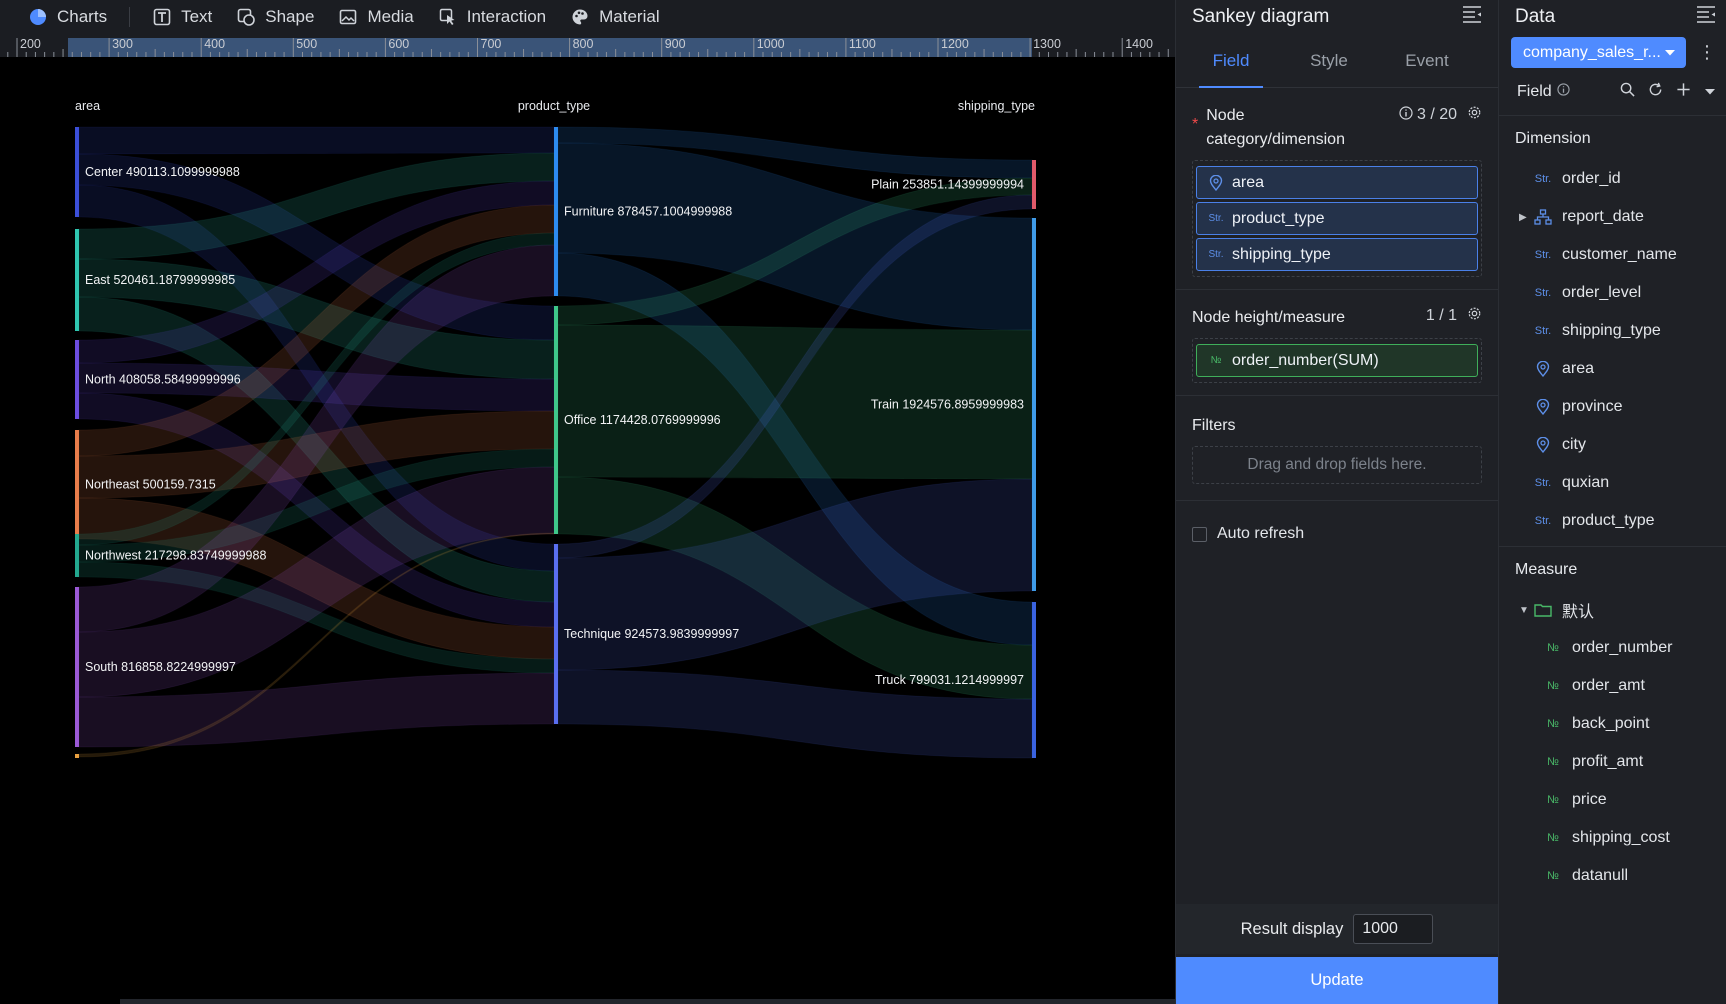 Image resolution: width=1726 pixels, height=1004 pixels. I want to click on result-display-input, so click(1393, 929).